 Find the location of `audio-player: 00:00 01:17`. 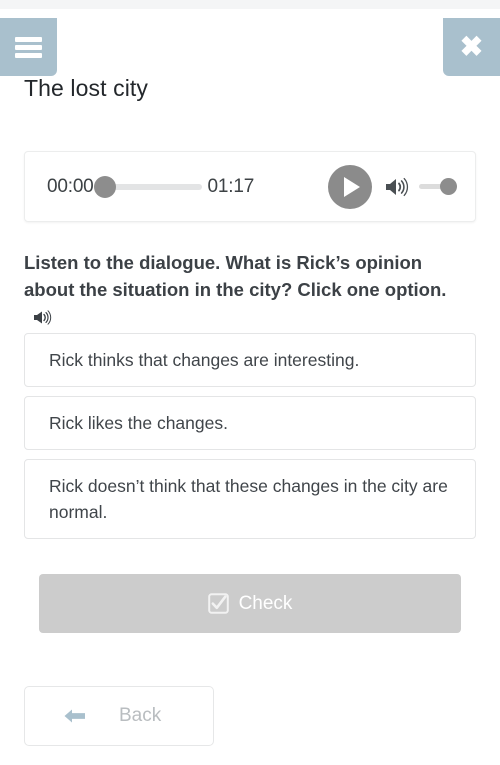

audio-player: 00:00 01:17 is located at coordinates (250, 186).